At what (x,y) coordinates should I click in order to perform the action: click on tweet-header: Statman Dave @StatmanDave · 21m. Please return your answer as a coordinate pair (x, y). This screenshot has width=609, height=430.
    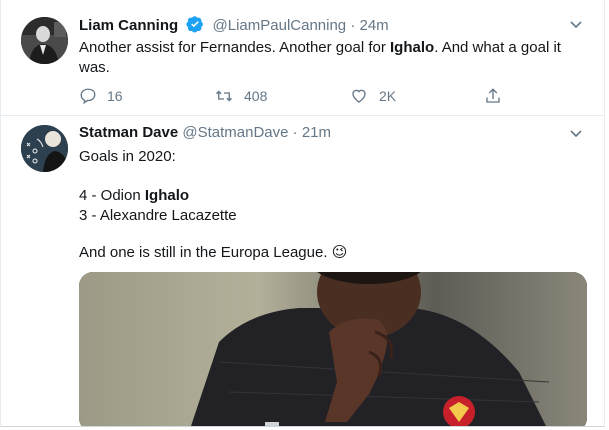
    Looking at the image, I should click on (205, 132).